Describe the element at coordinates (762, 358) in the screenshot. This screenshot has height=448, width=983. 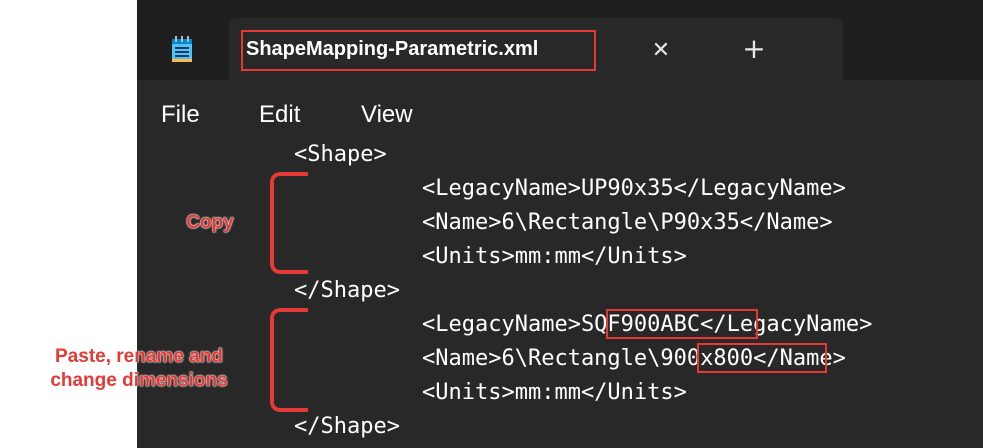
I see `dimension-highlight` at that location.